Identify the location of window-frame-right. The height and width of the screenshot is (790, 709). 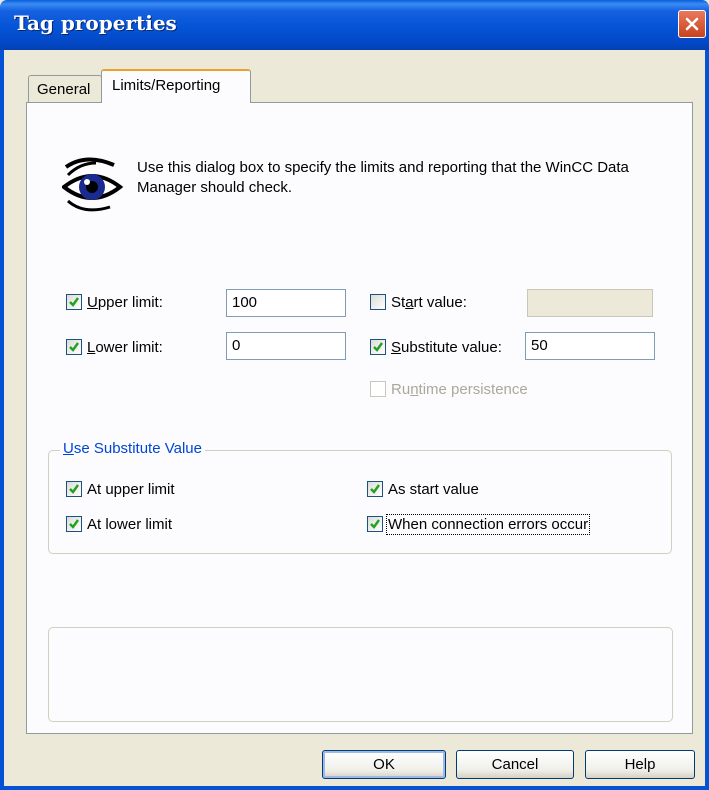
(707, 420).